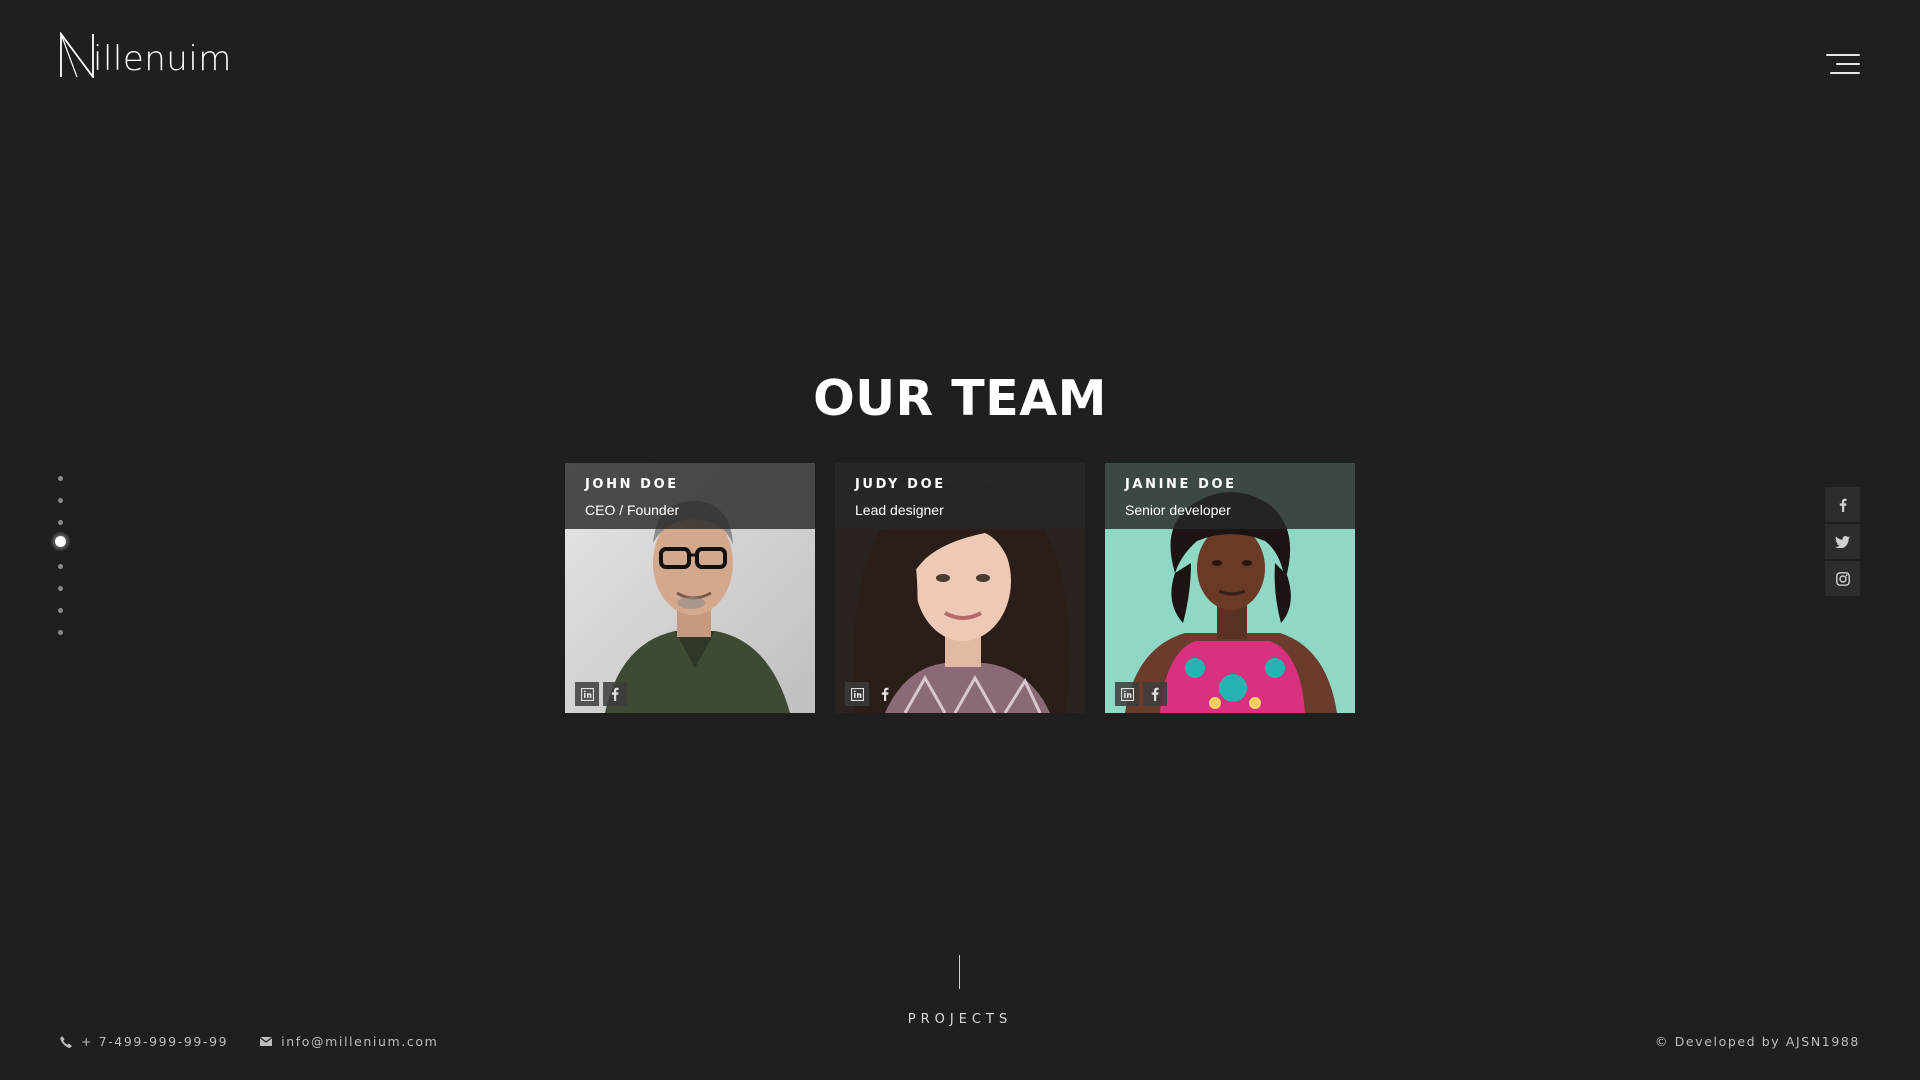  Describe the element at coordinates (960, 496) in the screenshot. I see `card-header: JUDY DOE Lead designer` at that location.